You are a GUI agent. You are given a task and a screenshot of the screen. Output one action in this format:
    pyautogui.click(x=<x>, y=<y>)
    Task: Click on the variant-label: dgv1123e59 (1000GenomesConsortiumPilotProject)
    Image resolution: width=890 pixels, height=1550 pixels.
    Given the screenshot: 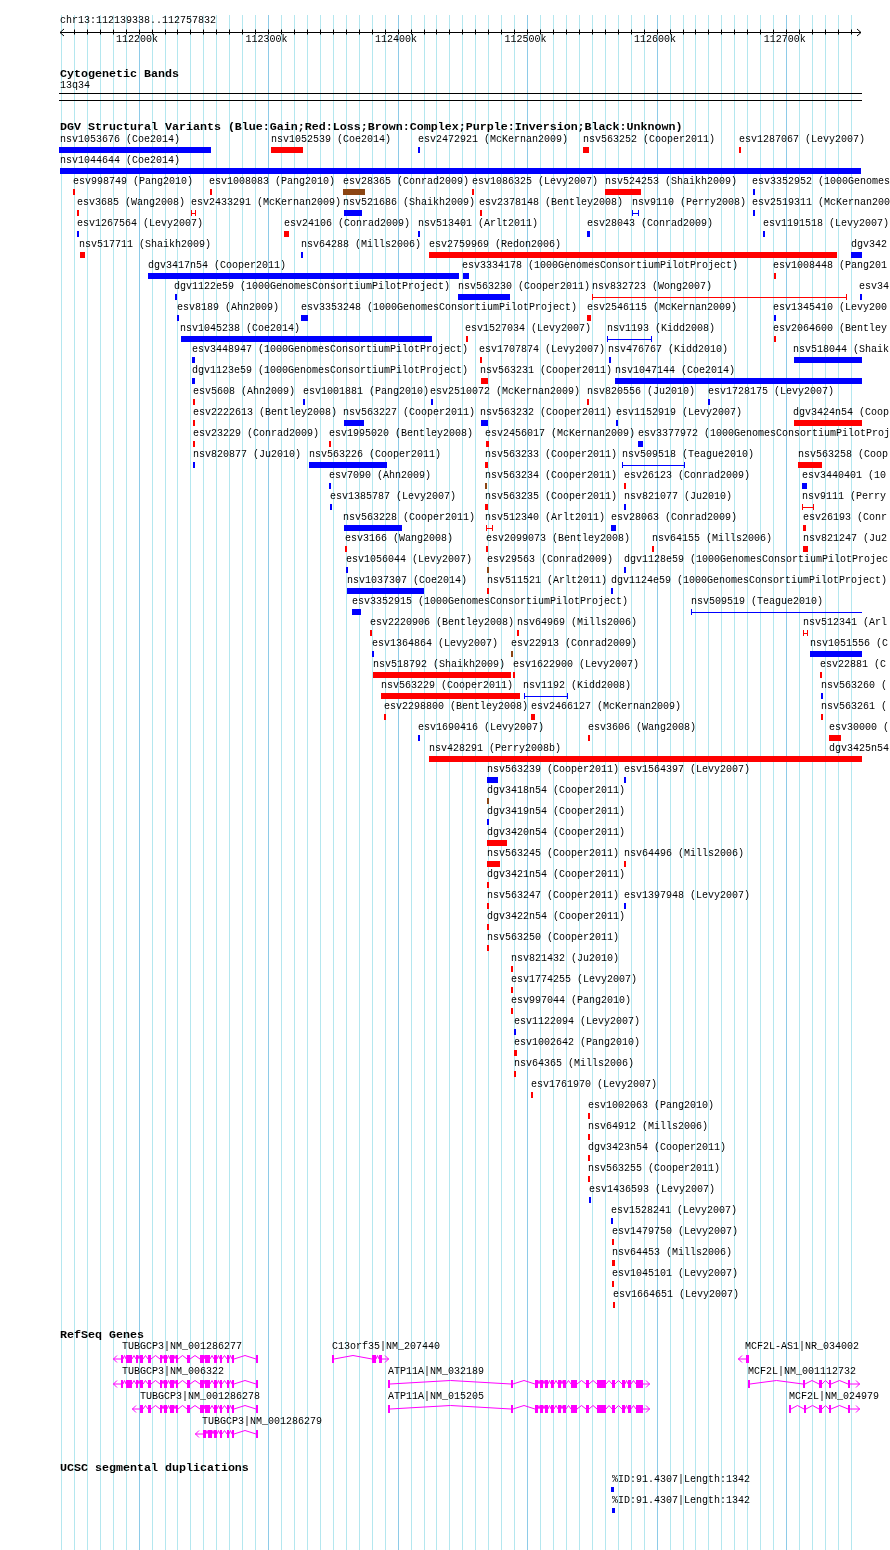 What is the action you would take?
    pyautogui.click(x=330, y=371)
    